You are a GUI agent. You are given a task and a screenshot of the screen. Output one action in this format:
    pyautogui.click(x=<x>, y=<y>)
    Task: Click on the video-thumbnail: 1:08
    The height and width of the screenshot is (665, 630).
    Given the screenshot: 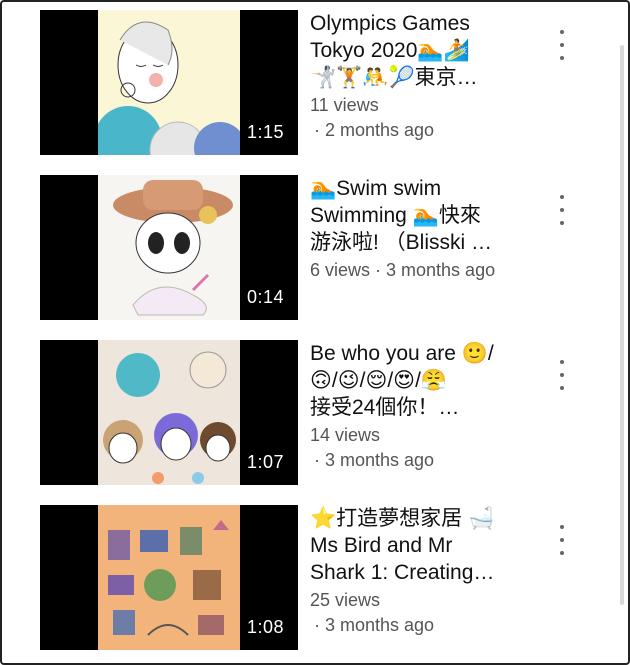 What is the action you would take?
    pyautogui.click(x=169, y=577)
    